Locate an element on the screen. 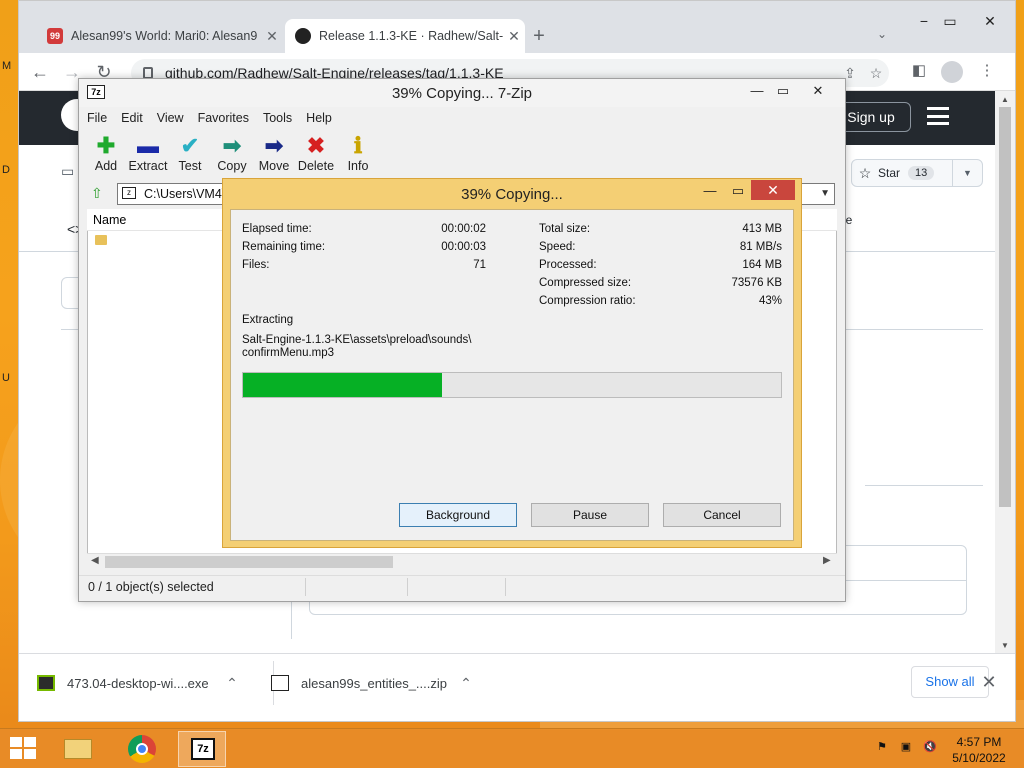 The image size is (1024, 768). scroll-down-icon: ▼ is located at coordinates (1005, 645).